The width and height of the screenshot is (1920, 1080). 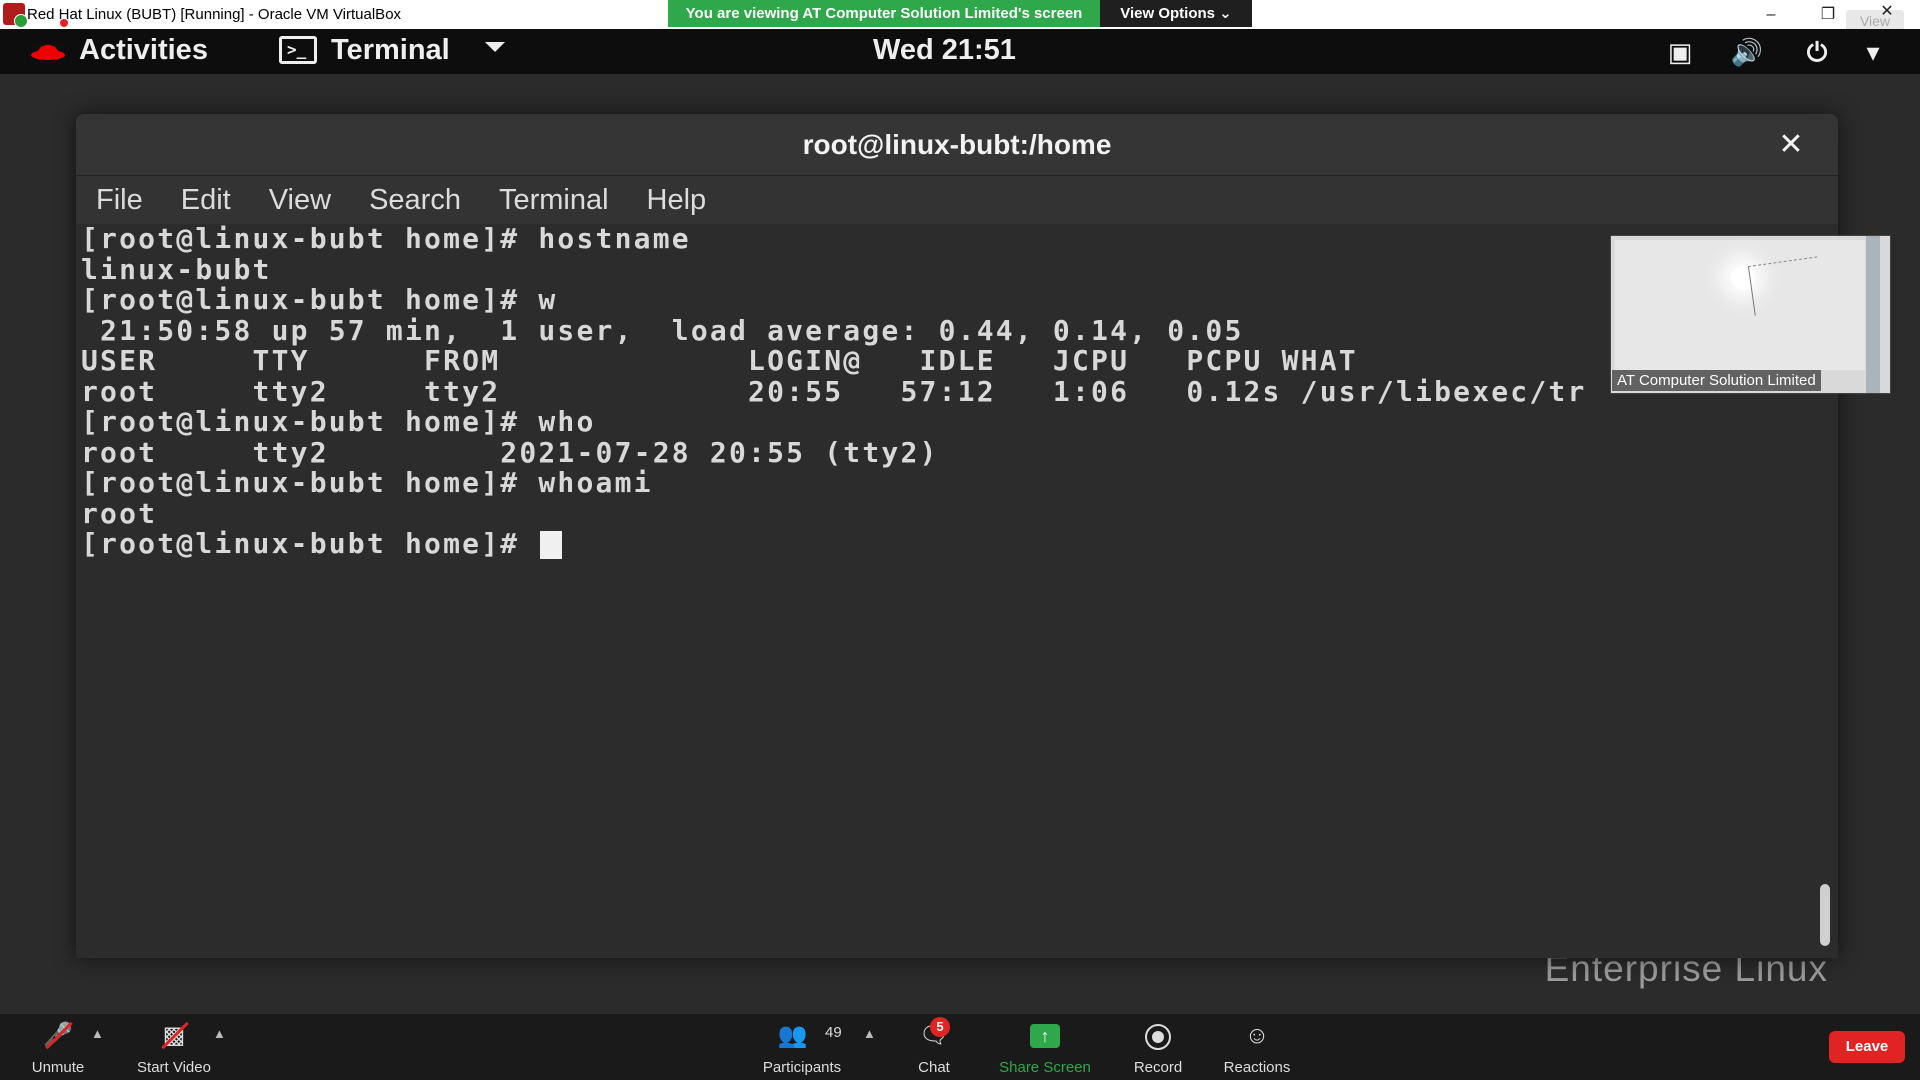 I want to click on terminal-line: [root@linux-bubt home]# whoami, so click(x=367, y=482).